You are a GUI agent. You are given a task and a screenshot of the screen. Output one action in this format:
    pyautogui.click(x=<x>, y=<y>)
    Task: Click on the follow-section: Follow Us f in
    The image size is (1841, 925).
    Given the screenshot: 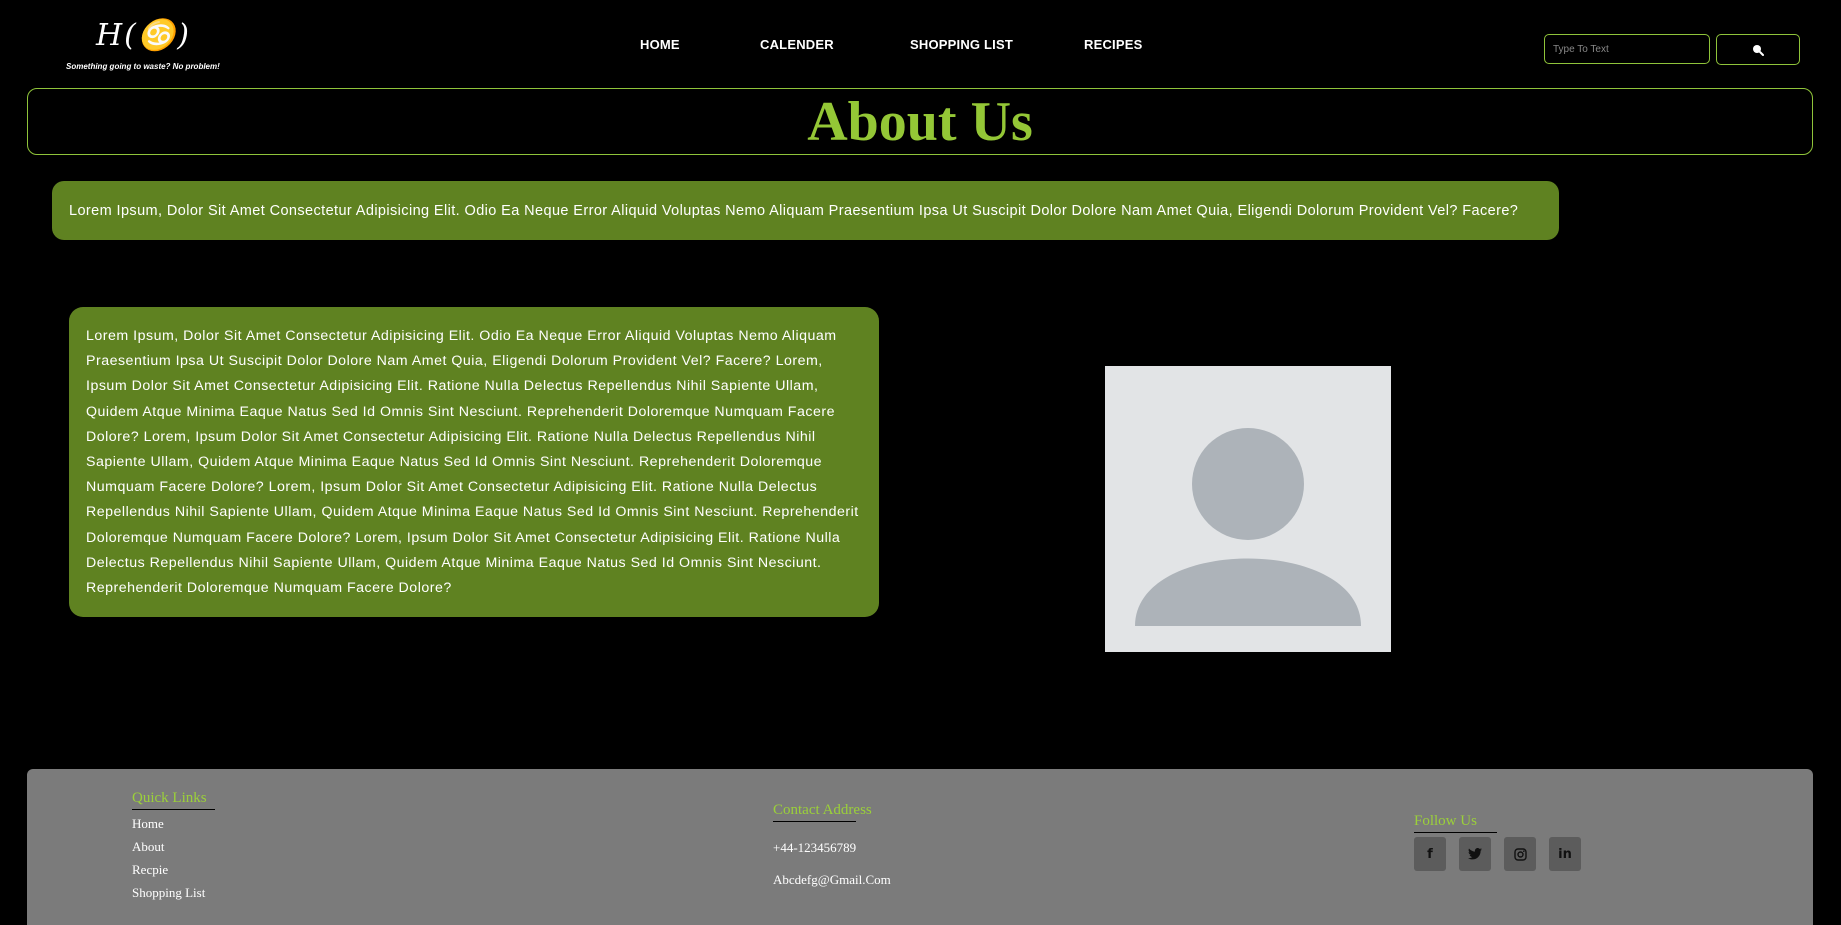 What is the action you would take?
    pyautogui.click(x=1497, y=841)
    